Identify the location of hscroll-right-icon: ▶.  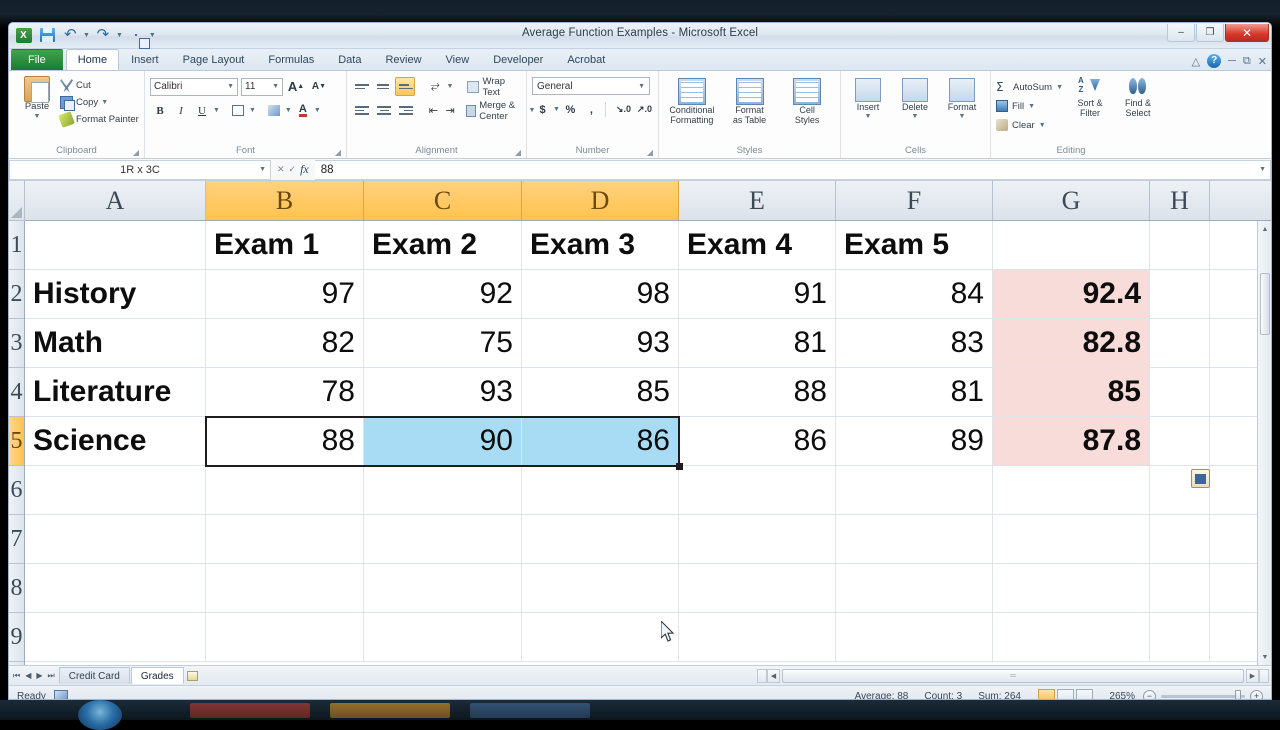
(1252, 675).